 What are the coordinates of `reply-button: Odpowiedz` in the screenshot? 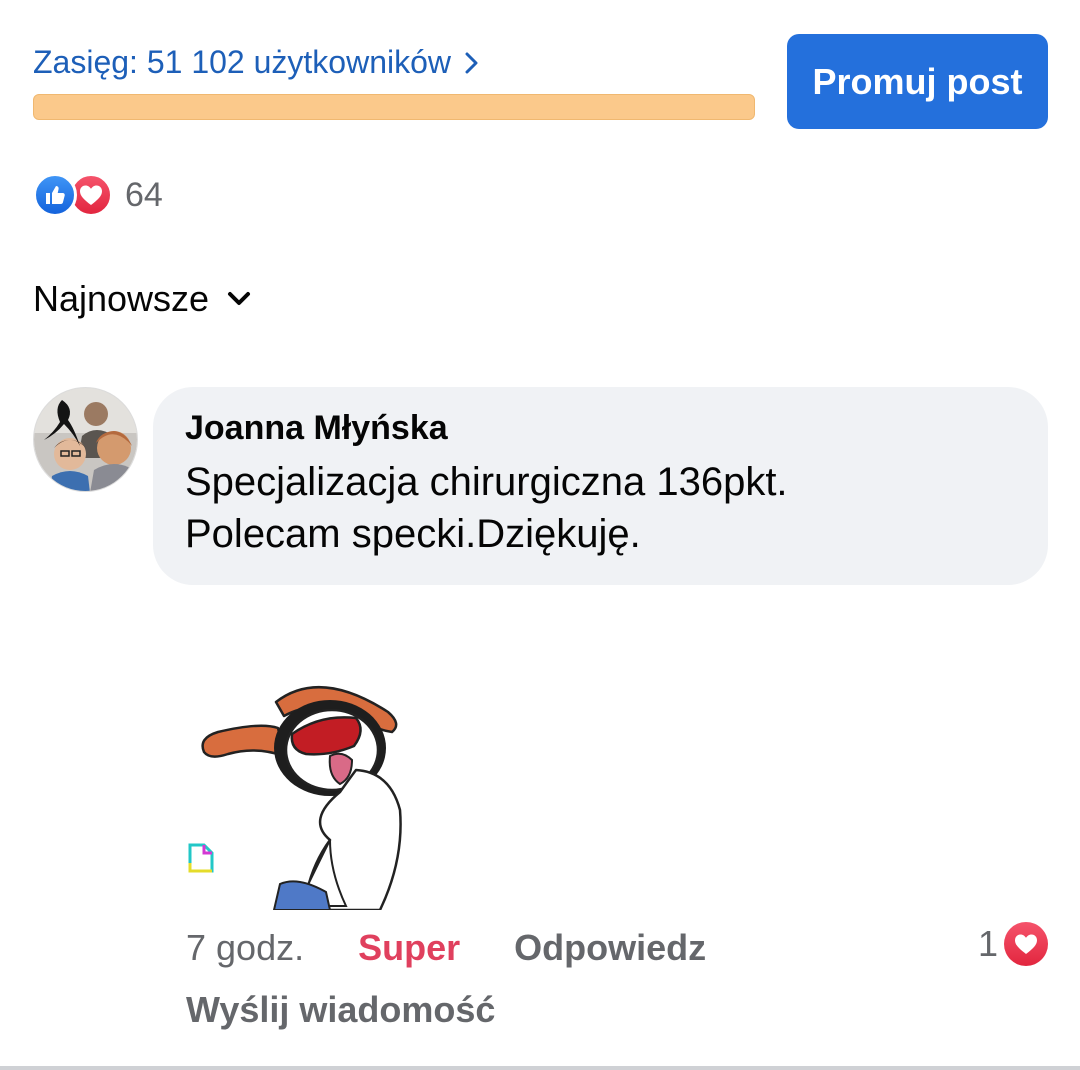 It's located at (610, 948).